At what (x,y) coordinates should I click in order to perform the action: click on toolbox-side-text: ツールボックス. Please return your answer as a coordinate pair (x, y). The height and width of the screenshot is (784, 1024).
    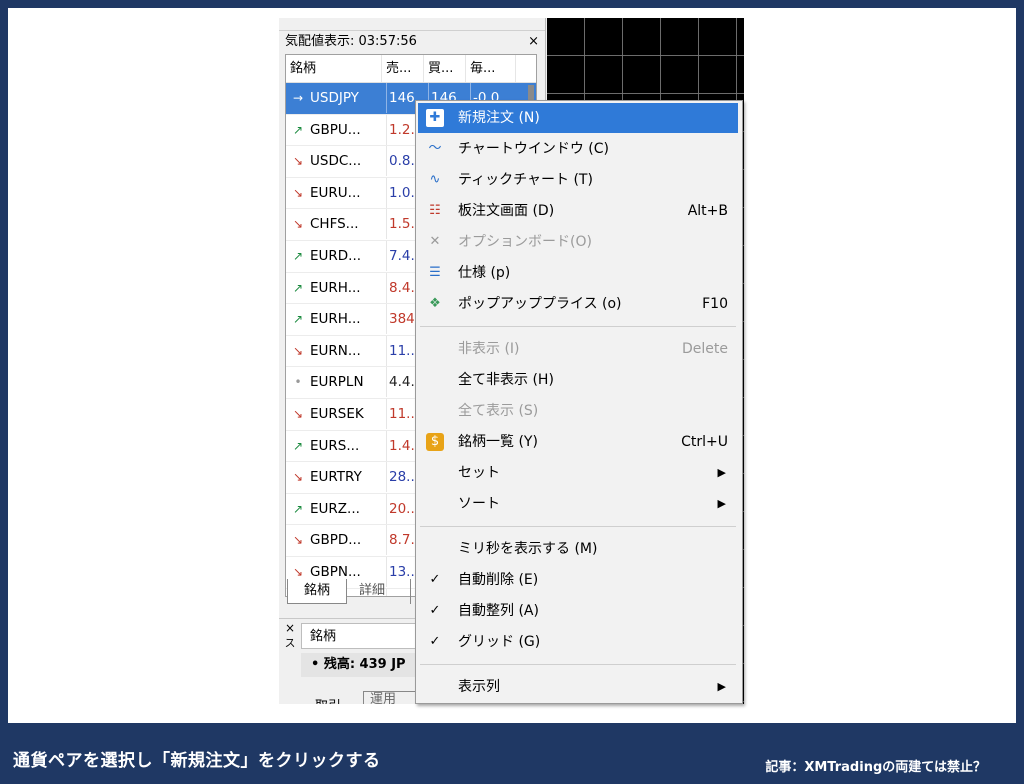
    Looking at the image, I should click on (289, 642).